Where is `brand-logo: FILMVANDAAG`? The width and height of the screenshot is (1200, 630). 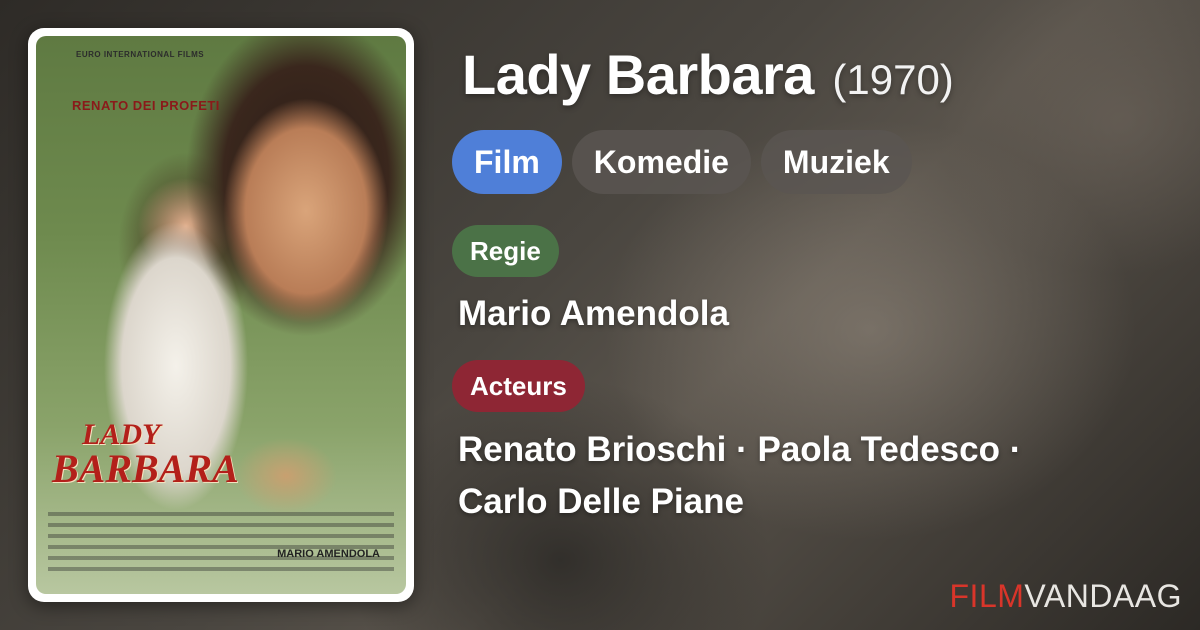
brand-logo: FILMVANDAAG is located at coordinates (1066, 596).